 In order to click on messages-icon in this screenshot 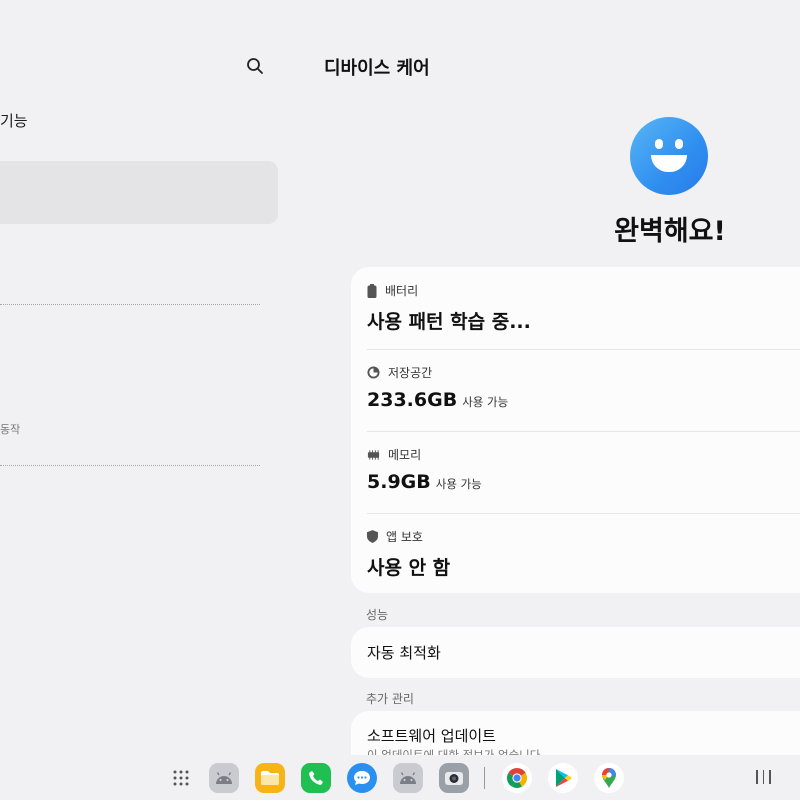, I will do `click(362, 778)`.